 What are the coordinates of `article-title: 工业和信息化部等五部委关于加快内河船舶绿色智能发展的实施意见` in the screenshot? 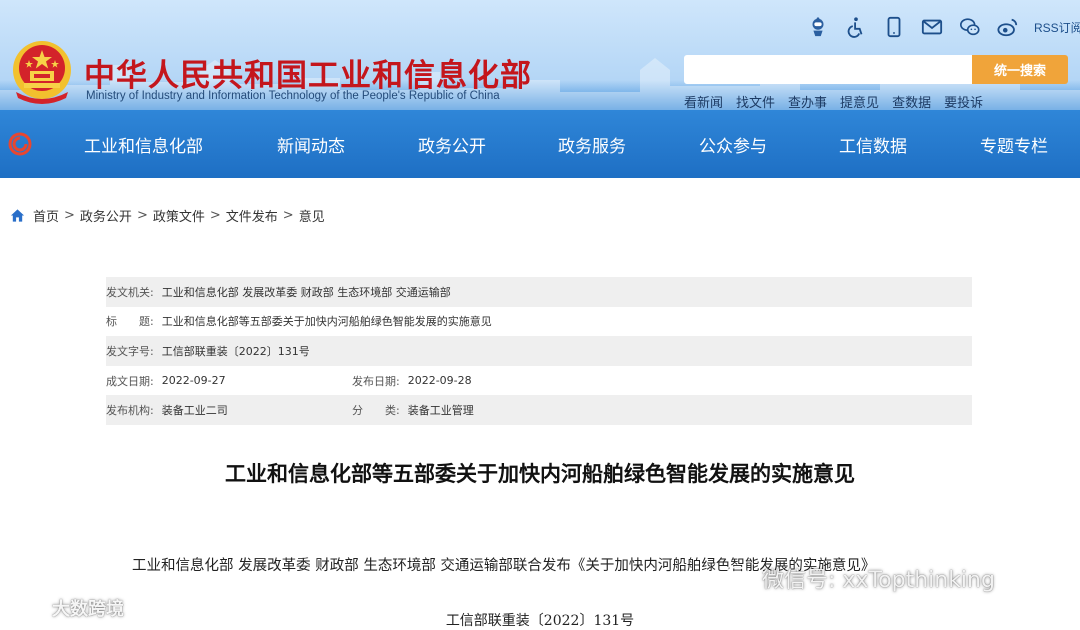 It's located at (540, 474).